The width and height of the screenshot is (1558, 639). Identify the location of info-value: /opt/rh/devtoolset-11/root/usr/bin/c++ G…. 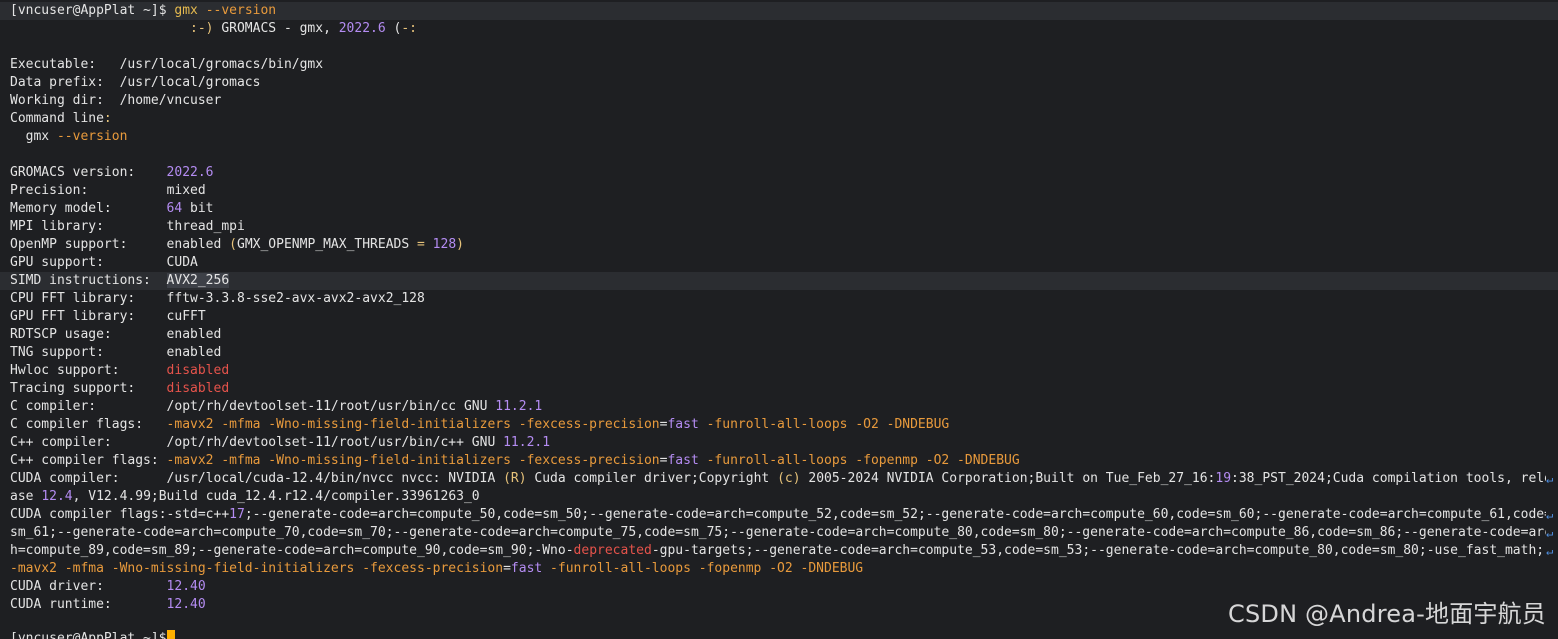
(335, 442).